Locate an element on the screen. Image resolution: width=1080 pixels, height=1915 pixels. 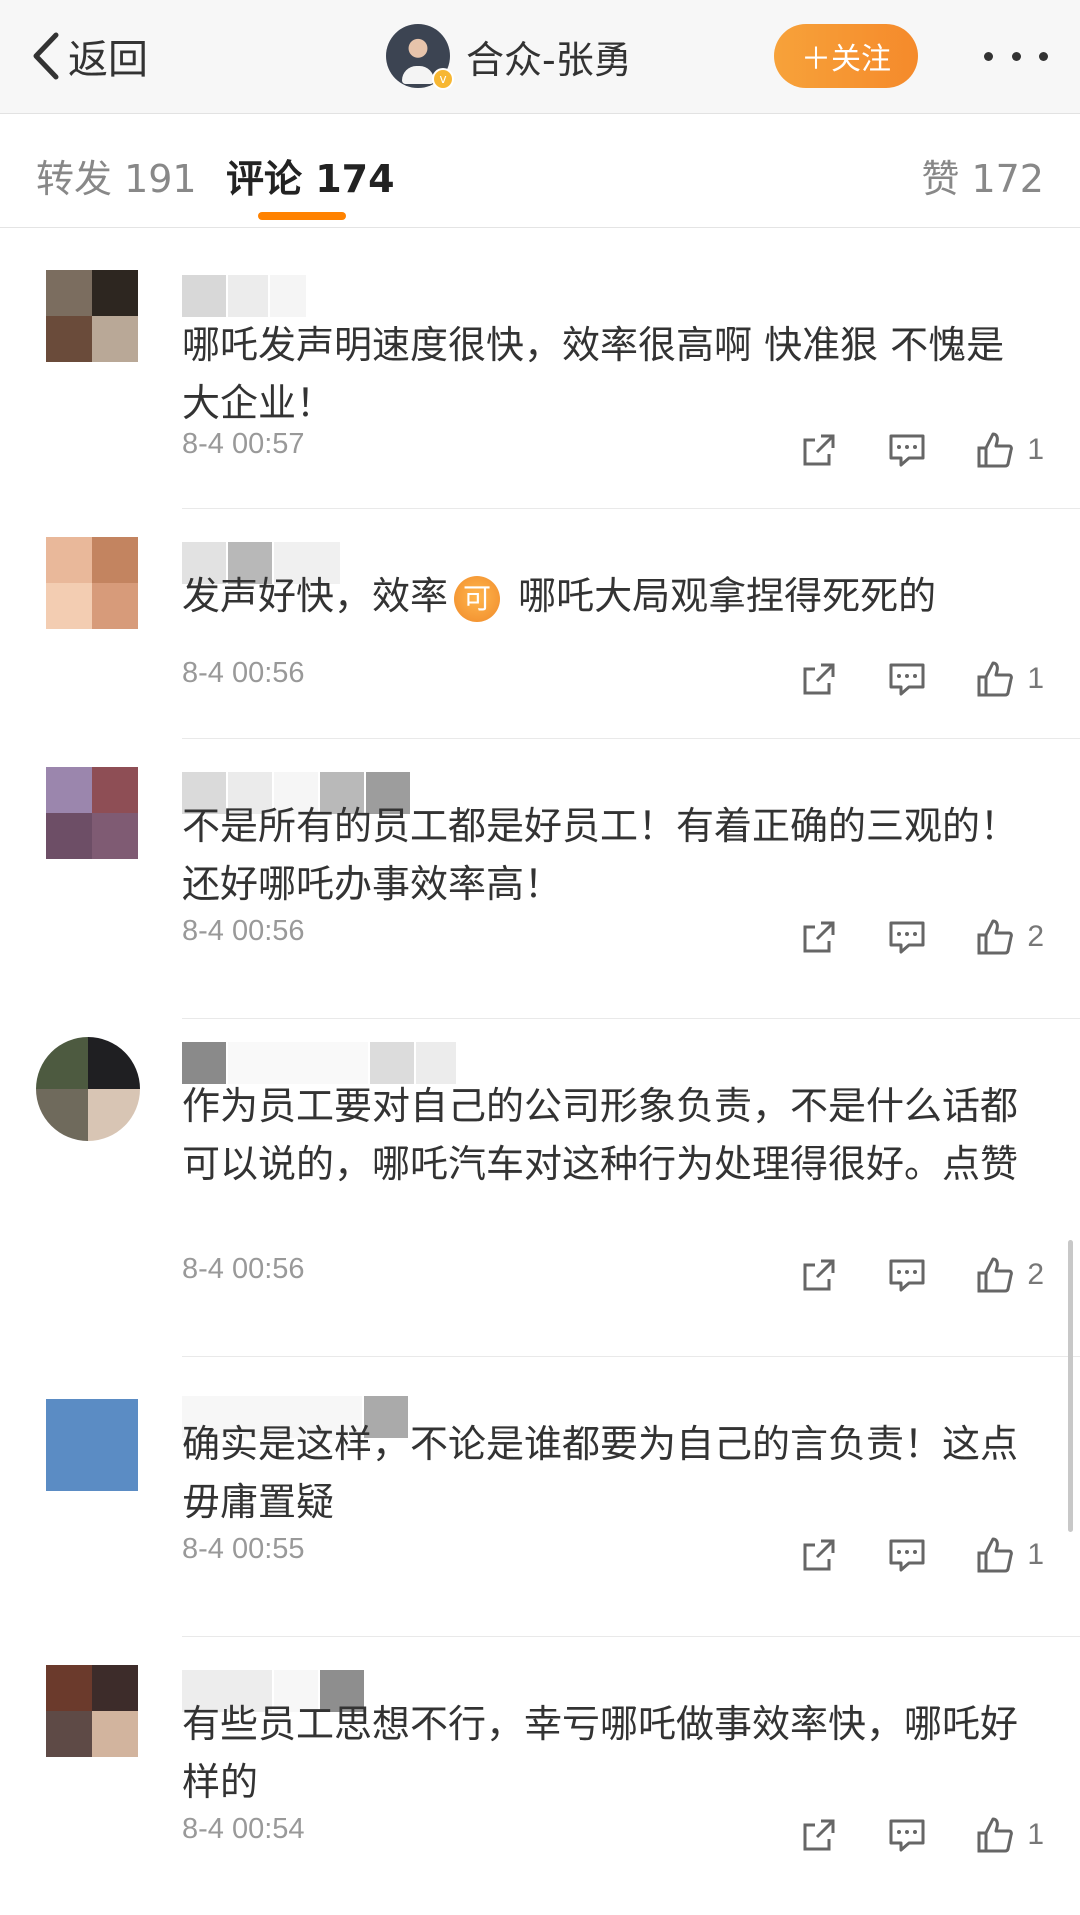
back-button: 返回 is located at coordinates (88, 56).